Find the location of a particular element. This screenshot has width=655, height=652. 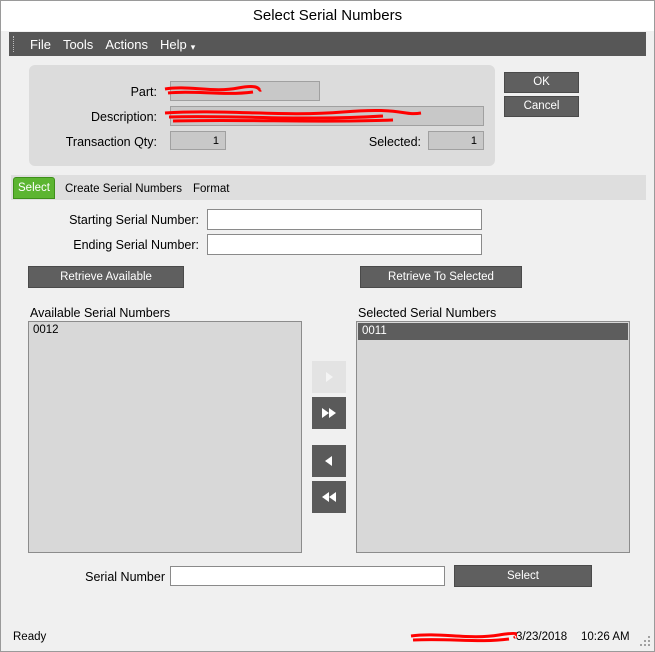

tab-select: Select is located at coordinates (34, 188).